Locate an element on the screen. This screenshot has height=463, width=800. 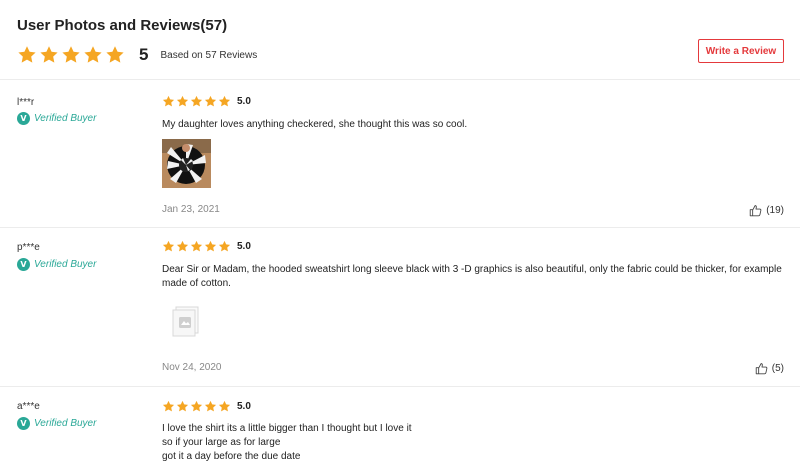
review-author: p***e is located at coordinates (28, 247).